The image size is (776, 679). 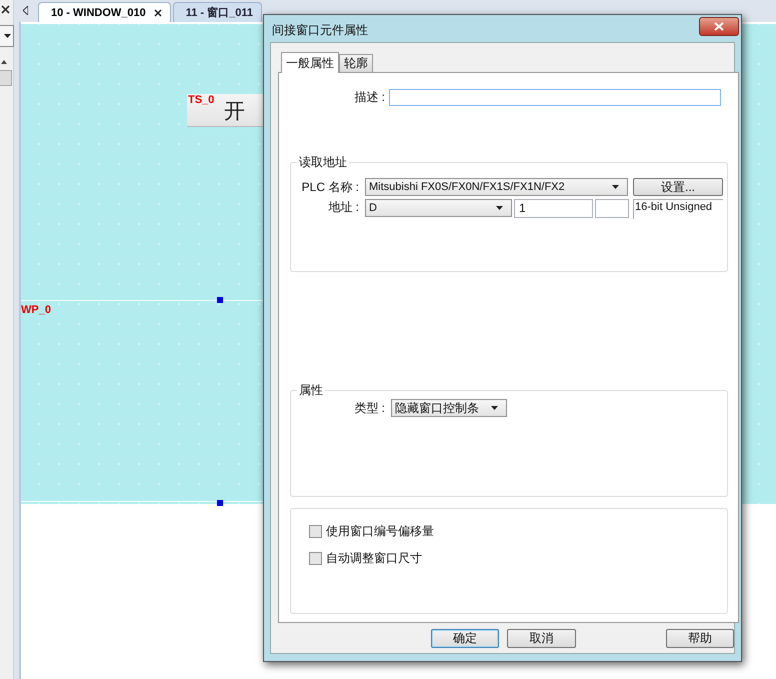 What do you see at coordinates (36, 310) in the screenshot?
I see `object-tag: WP_0` at bounding box center [36, 310].